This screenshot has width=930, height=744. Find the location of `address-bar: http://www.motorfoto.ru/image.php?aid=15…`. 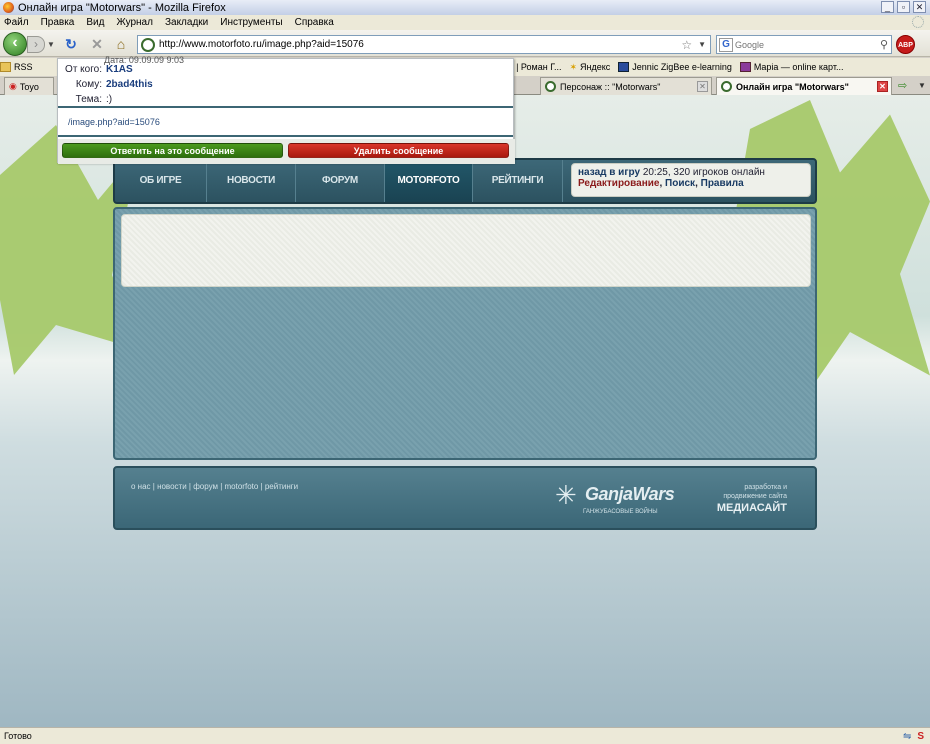

address-bar: http://www.motorfoto.ru/image.php?aid=15… is located at coordinates (424, 44).